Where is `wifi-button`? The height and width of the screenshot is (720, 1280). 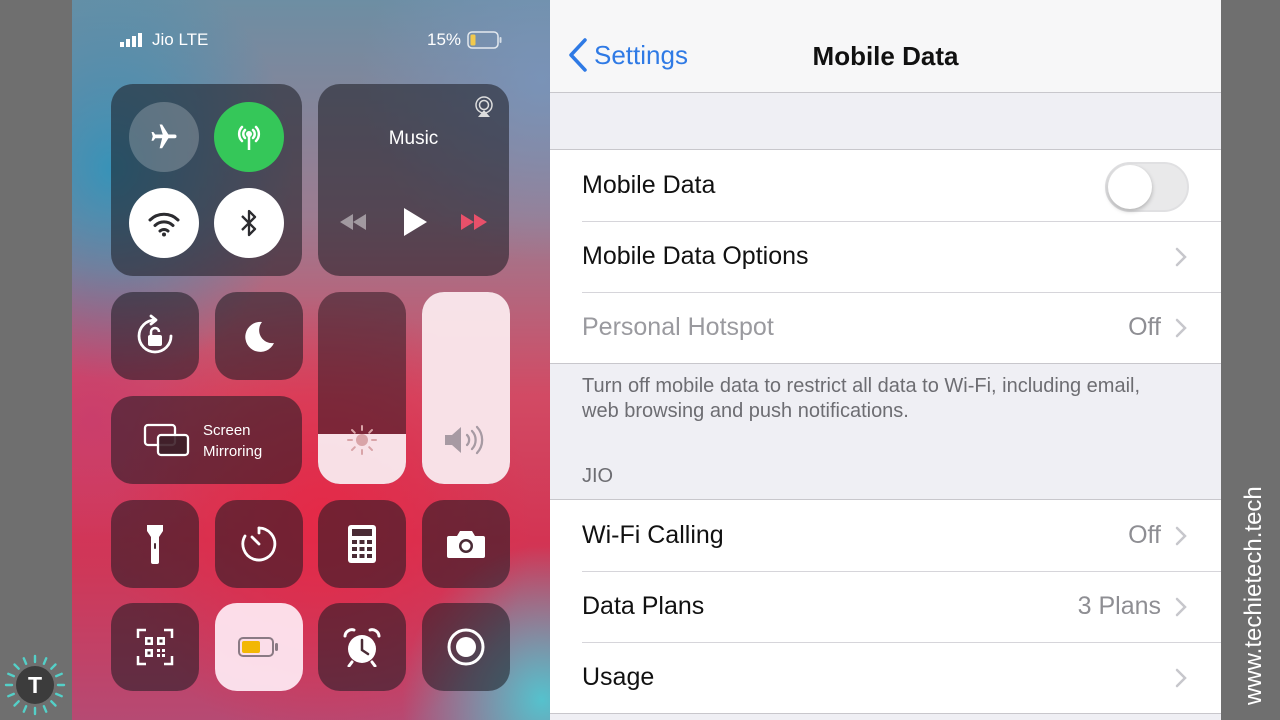 wifi-button is located at coordinates (164, 223).